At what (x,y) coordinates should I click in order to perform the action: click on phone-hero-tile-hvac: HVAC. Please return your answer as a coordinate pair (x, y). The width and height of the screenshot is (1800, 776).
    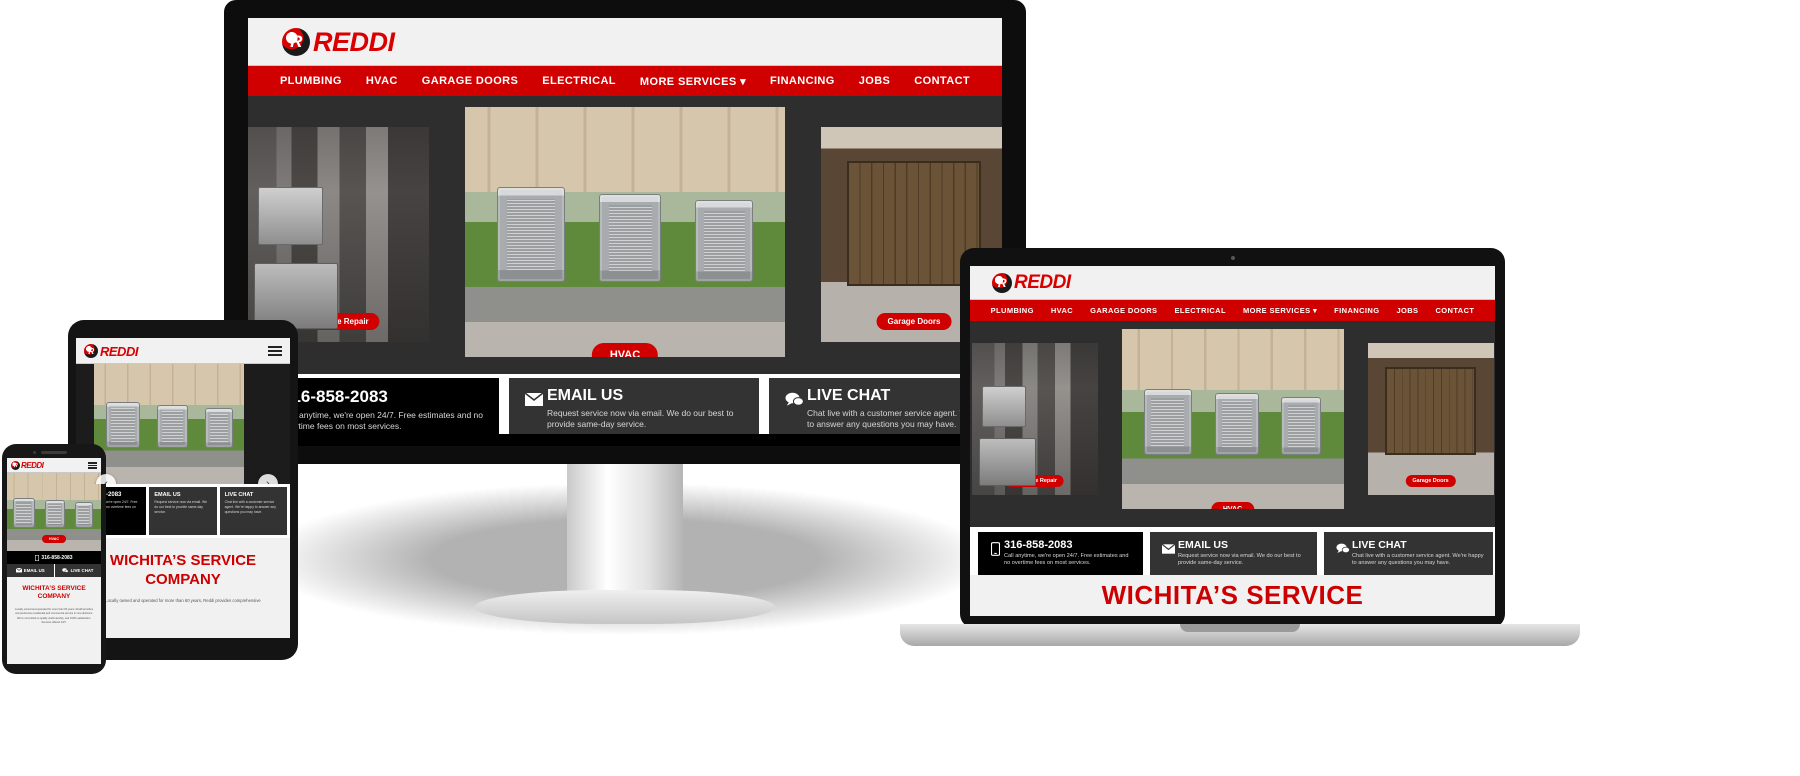
    Looking at the image, I should click on (54, 512).